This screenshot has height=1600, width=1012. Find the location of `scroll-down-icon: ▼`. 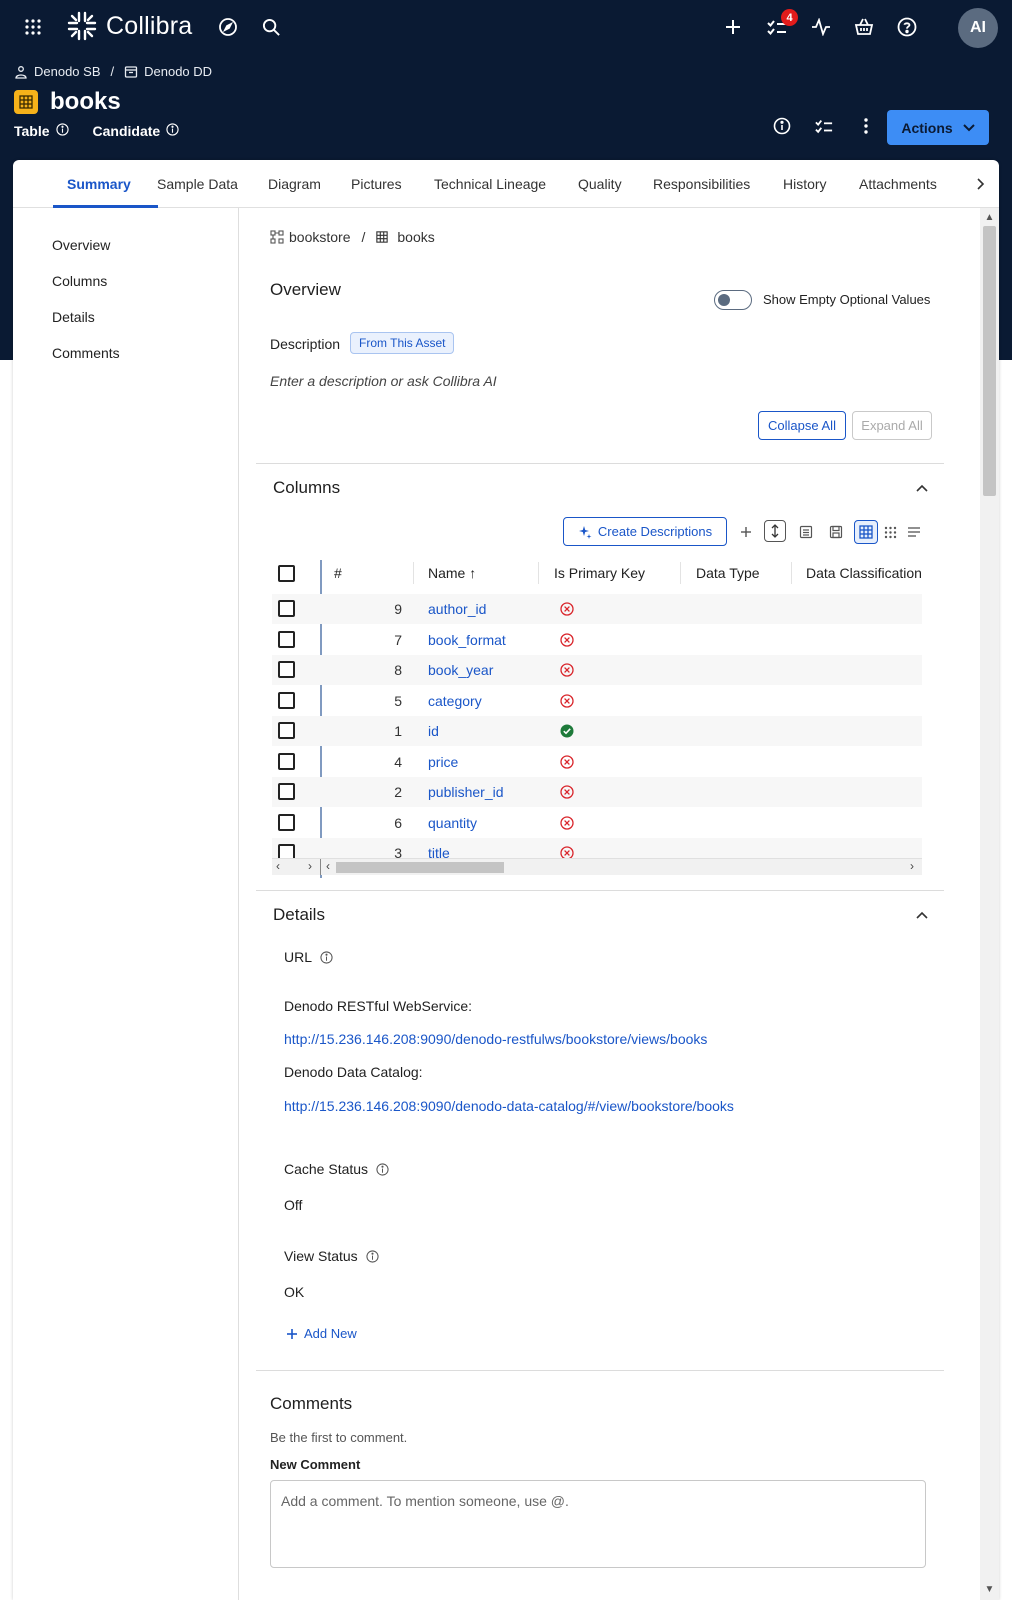

scroll-down-icon: ▼ is located at coordinates (989, 1589).